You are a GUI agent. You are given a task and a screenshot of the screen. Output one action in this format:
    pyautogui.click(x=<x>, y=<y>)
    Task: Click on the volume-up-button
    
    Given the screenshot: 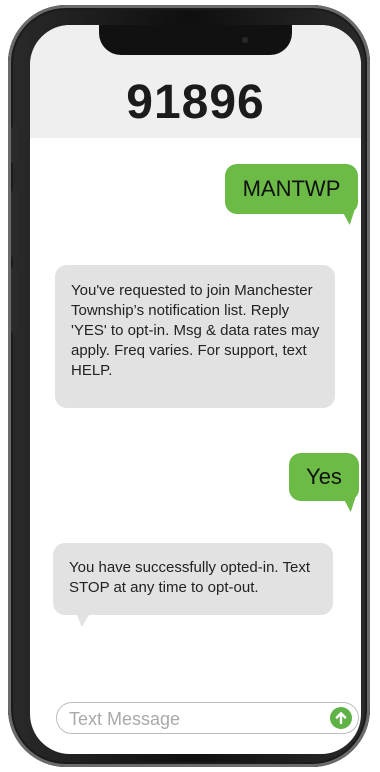 What is the action you would take?
    pyautogui.click(x=14, y=224)
    